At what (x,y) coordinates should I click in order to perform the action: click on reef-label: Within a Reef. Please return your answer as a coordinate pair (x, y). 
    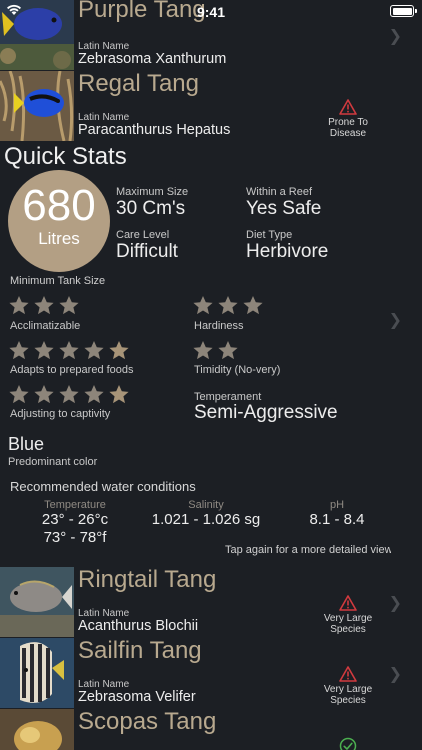
    Looking at the image, I should click on (279, 192).